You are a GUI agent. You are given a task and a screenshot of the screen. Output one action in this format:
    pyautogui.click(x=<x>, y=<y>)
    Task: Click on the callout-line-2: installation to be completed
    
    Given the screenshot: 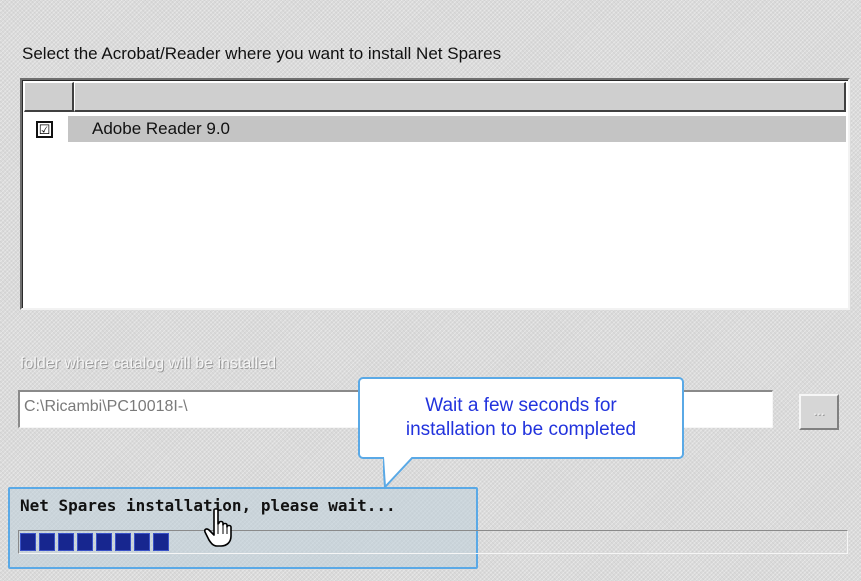 What is the action you would take?
    pyautogui.click(x=521, y=429)
    